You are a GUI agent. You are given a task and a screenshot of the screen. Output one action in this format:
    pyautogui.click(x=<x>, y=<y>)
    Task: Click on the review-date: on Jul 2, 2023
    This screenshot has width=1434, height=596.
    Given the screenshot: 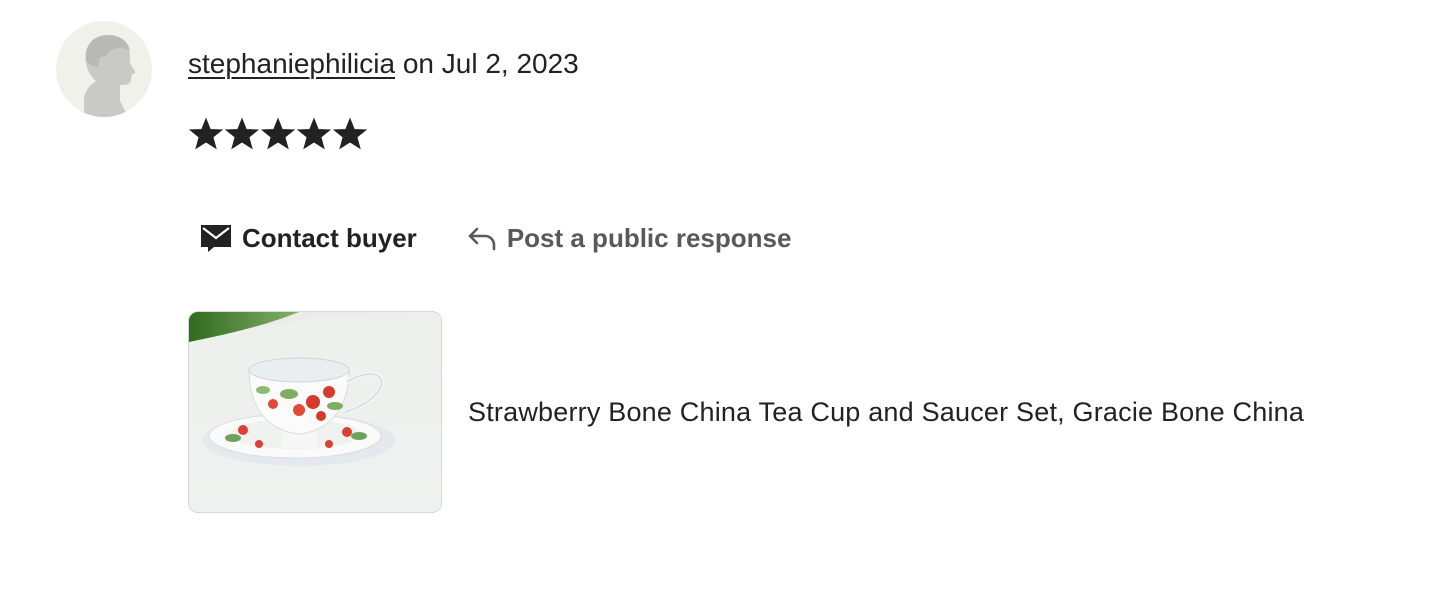 What is the action you would take?
    pyautogui.click(x=490, y=63)
    